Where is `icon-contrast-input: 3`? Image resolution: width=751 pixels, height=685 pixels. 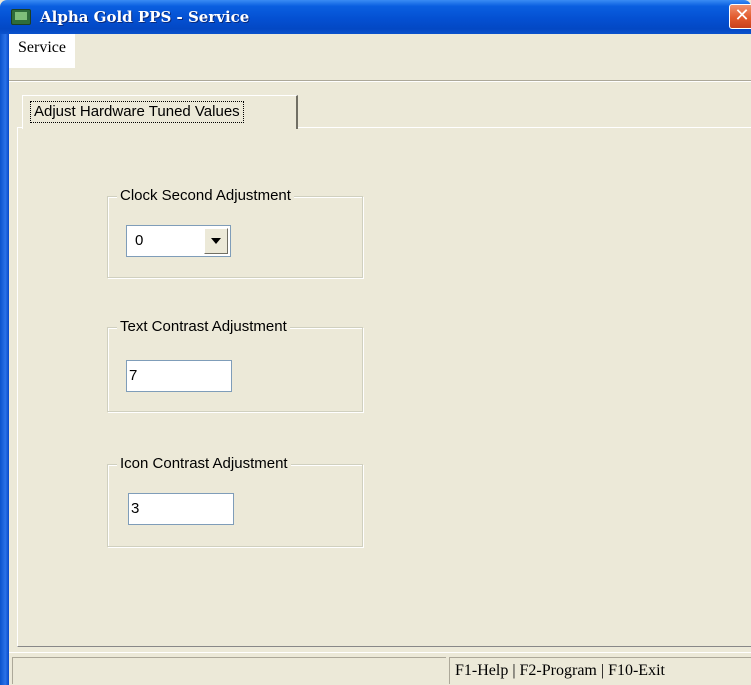
icon-contrast-input: 3 is located at coordinates (181, 509).